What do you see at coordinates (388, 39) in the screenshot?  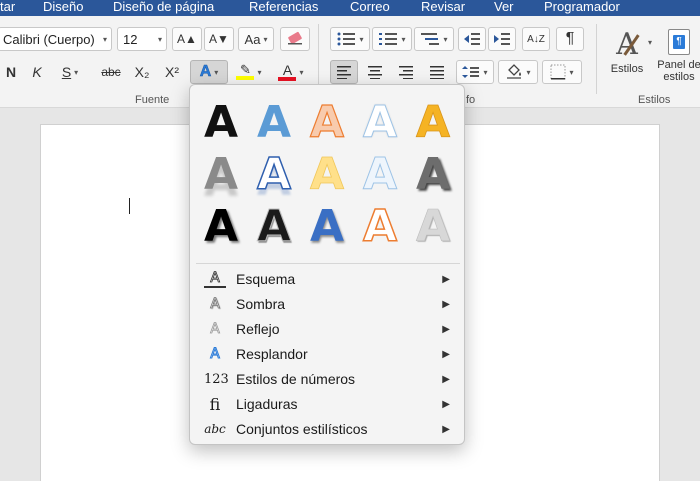 I see `numbered-list-icon` at bounding box center [388, 39].